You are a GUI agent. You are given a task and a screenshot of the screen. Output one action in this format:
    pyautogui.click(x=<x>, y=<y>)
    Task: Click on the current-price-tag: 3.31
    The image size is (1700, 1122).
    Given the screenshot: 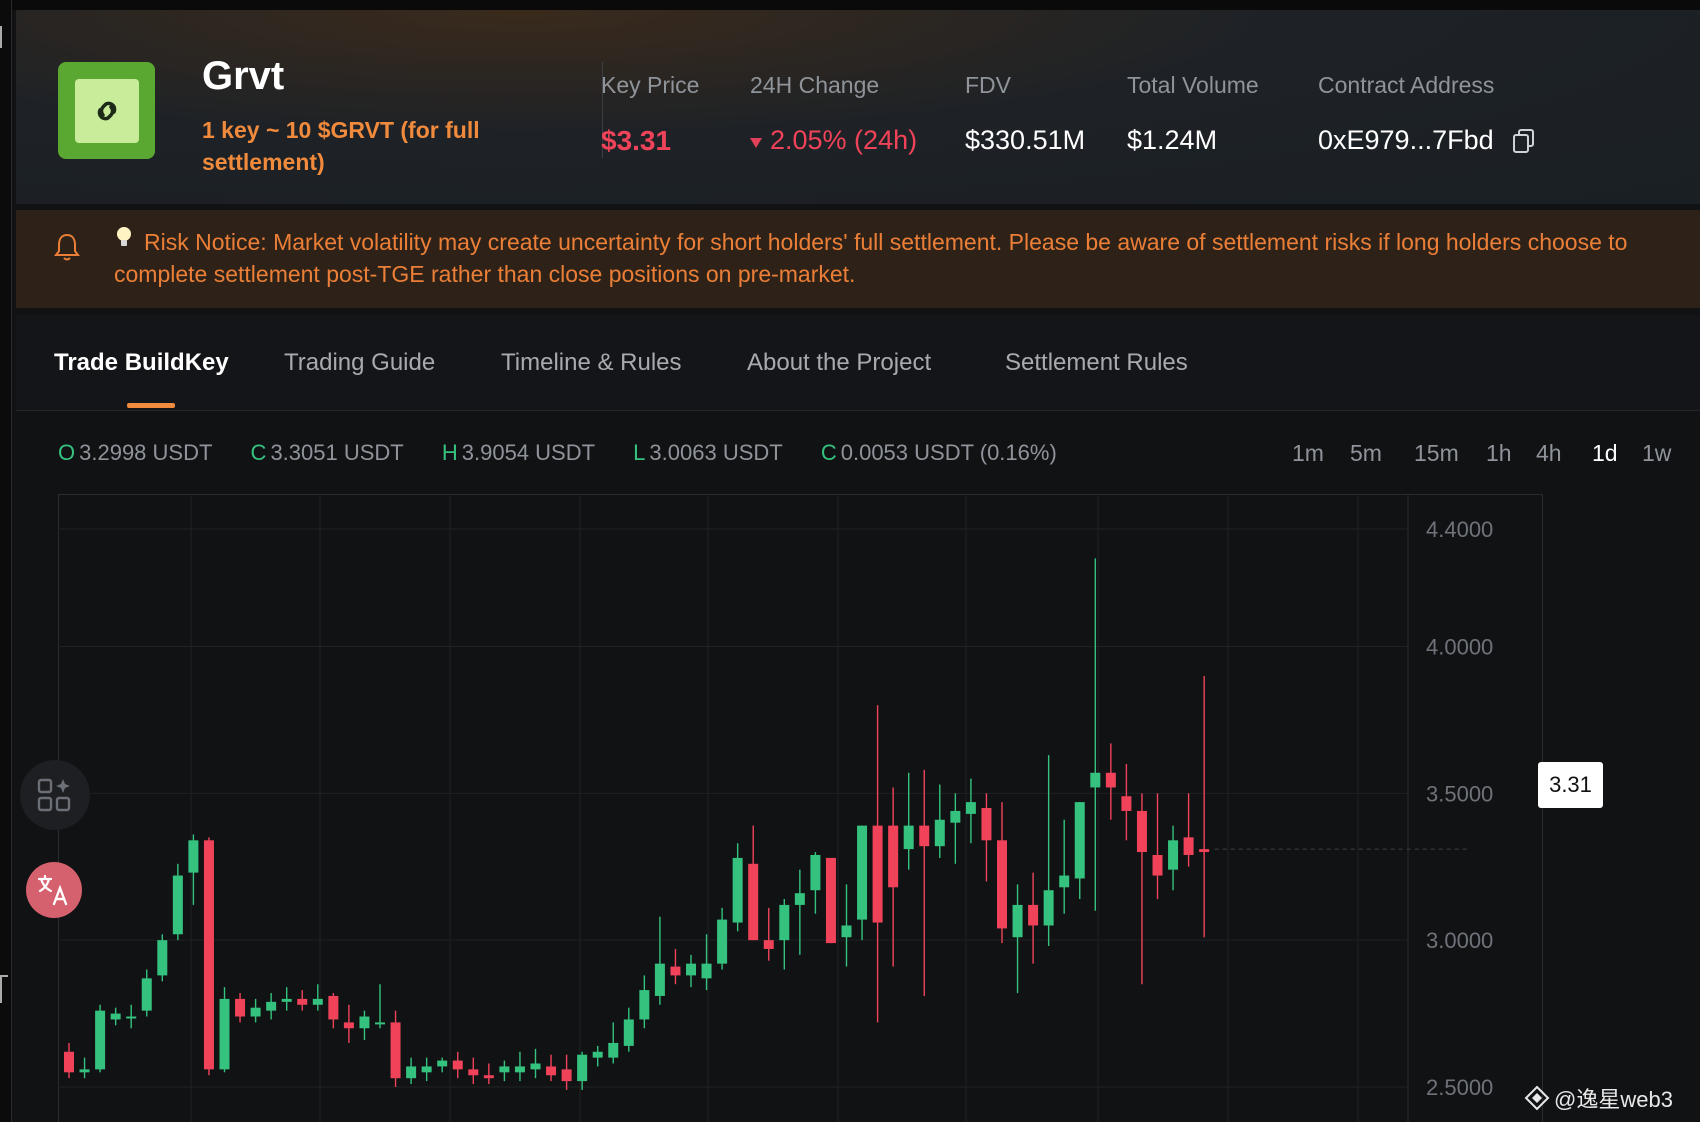 What is the action you would take?
    pyautogui.click(x=1570, y=785)
    